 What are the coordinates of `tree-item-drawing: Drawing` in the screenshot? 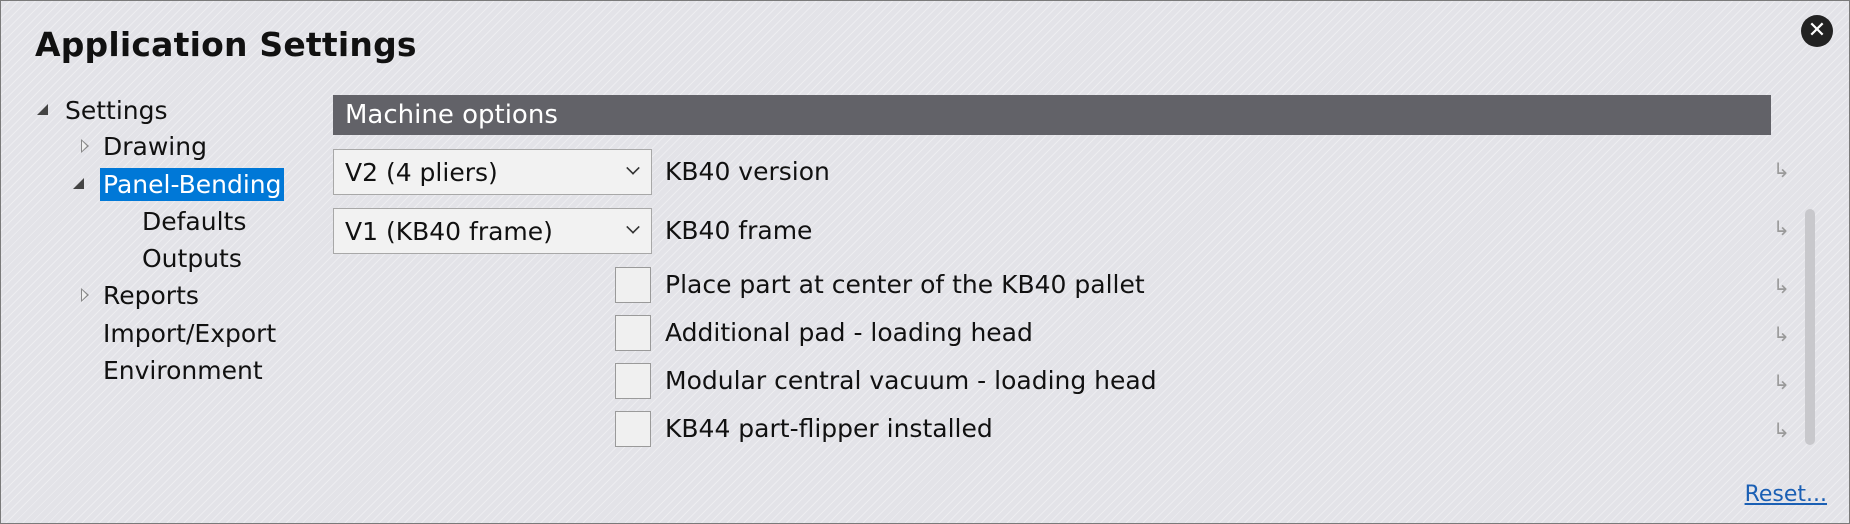 It's located at (145, 146).